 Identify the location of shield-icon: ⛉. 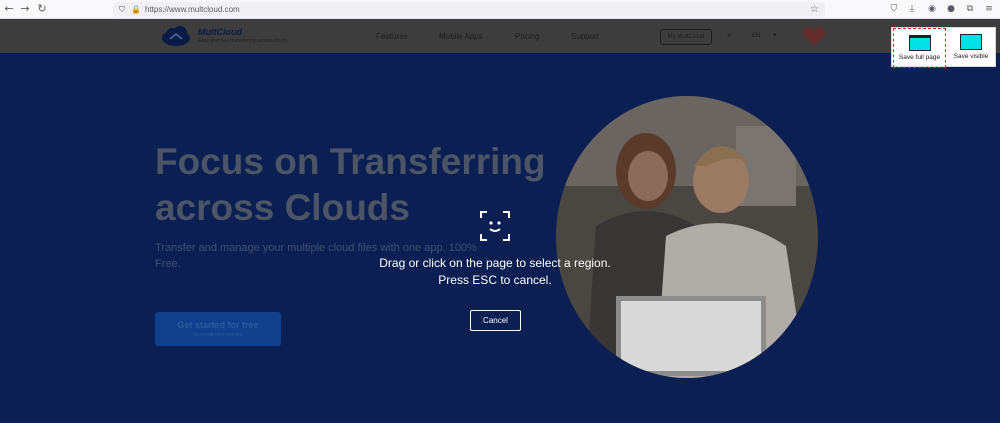
(122, 9).